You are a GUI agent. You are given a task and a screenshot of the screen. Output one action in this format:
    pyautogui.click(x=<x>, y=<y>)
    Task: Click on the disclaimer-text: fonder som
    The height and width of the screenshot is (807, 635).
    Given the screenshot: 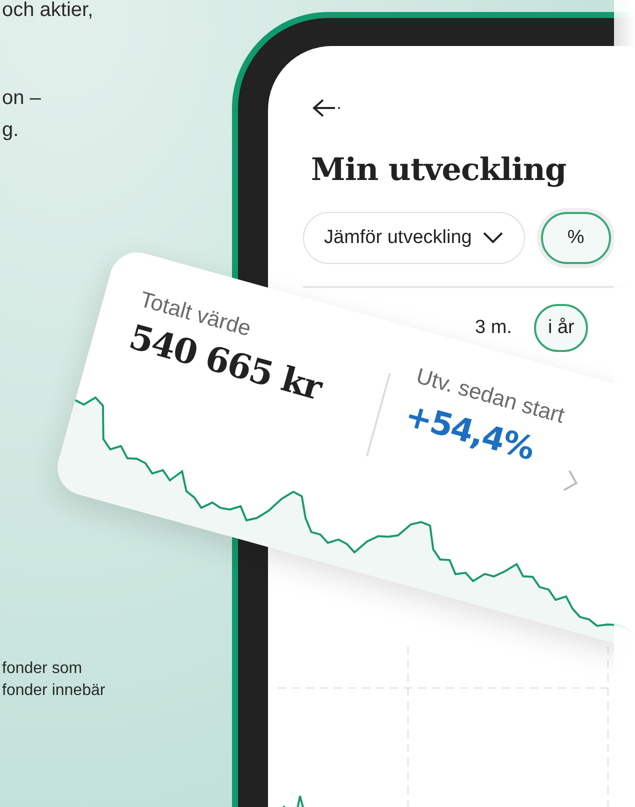 What is the action you would take?
    pyautogui.click(x=43, y=669)
    